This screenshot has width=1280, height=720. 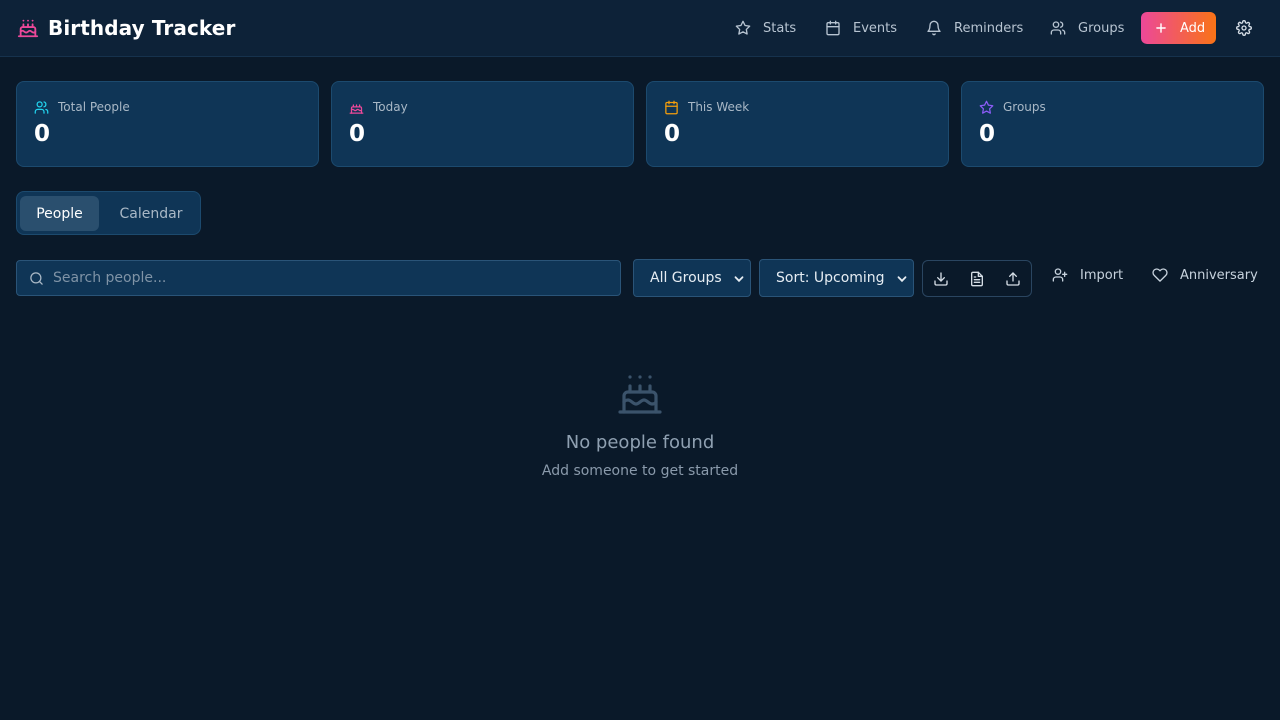 What do you see at coordinates (1161, 28) in the screenshot?
I see `plus-icon` at bounding box center [1161, 28].